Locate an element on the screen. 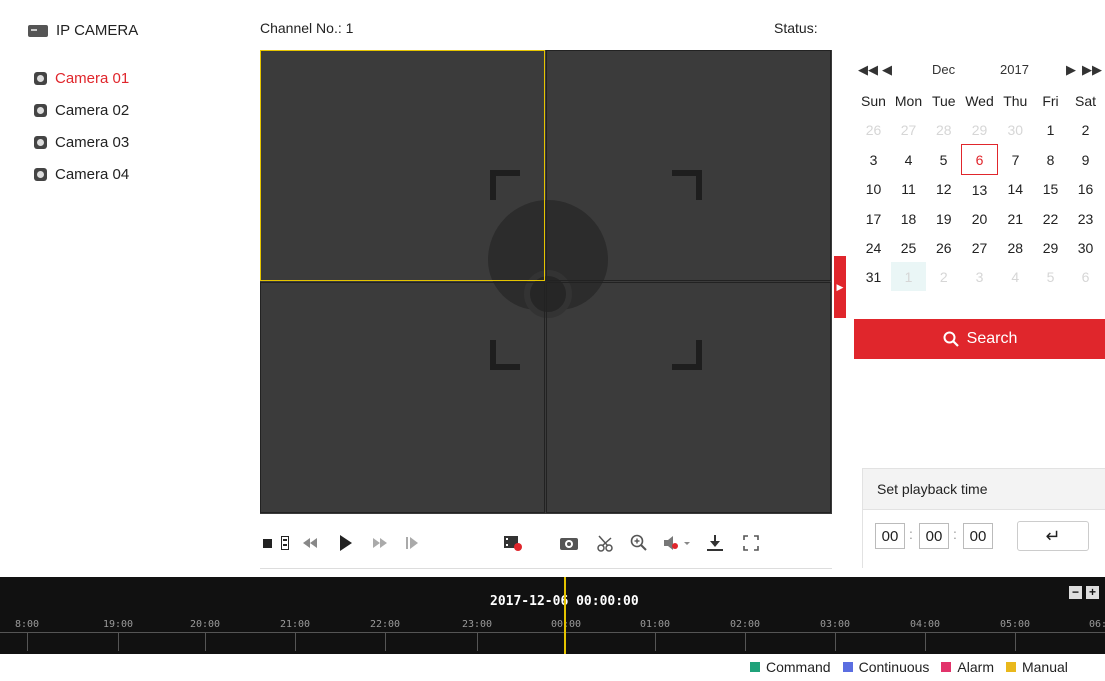 This screenshot has height=681, width=1105. clip-video-icon is located at coordinates (513, 543).